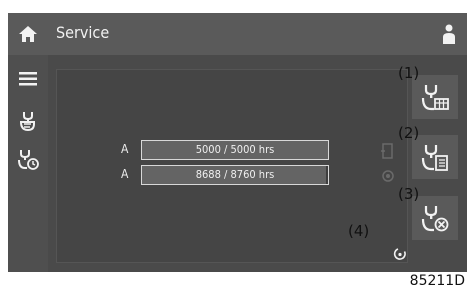 The width and height of the screenshot is (467, 293). What do you see at coordinates (409, 133) in the screenshot?
I see `callout-2: (2)` at bounding box center [409, 133].